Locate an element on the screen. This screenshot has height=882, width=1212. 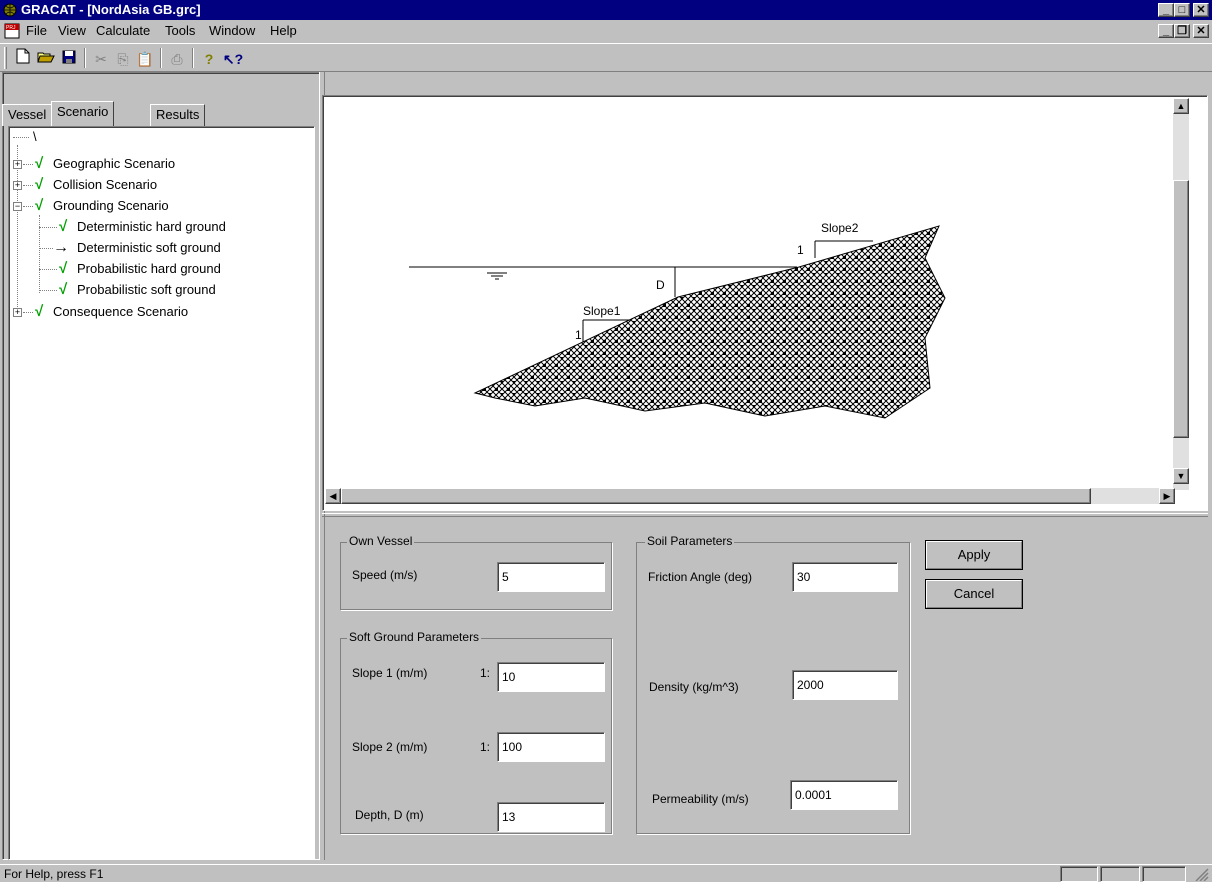
tree-item-probabilistic-soft-ground: Probabilistic soft ground is located at coordinates (146, 290).